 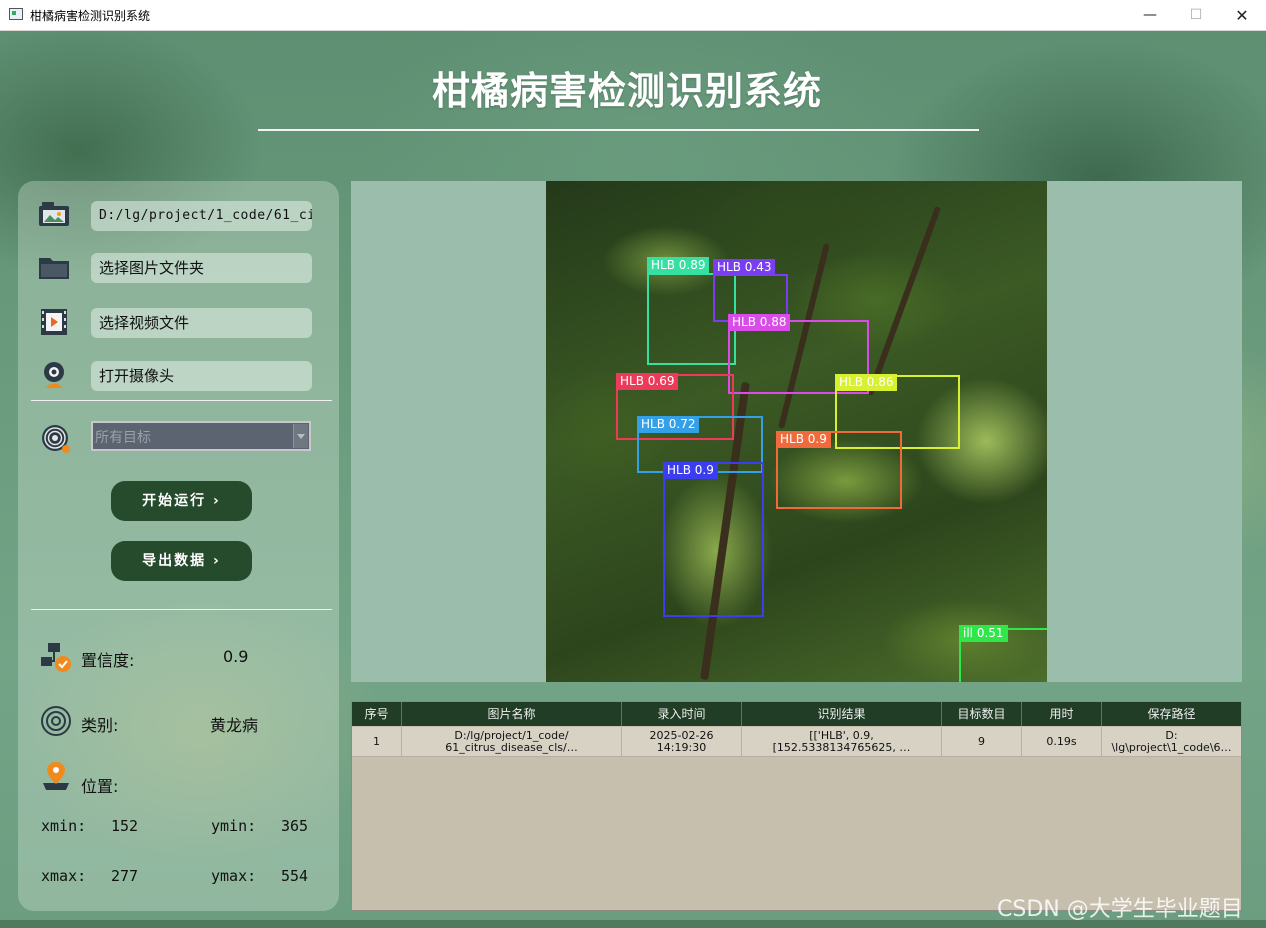 I want to click on image-path-row: D:/lg/project/1_code/61_cit, so click(x=178, y=216).